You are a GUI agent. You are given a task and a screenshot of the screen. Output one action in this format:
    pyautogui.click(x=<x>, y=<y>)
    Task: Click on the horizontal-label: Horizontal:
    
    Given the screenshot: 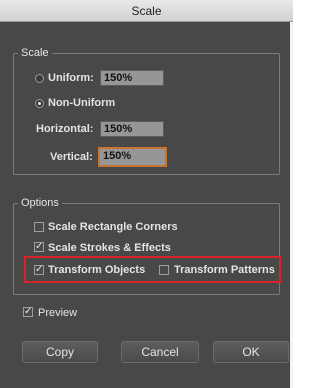 What is the action you would take?
    pyautogui.click(x=65, y=129)
    